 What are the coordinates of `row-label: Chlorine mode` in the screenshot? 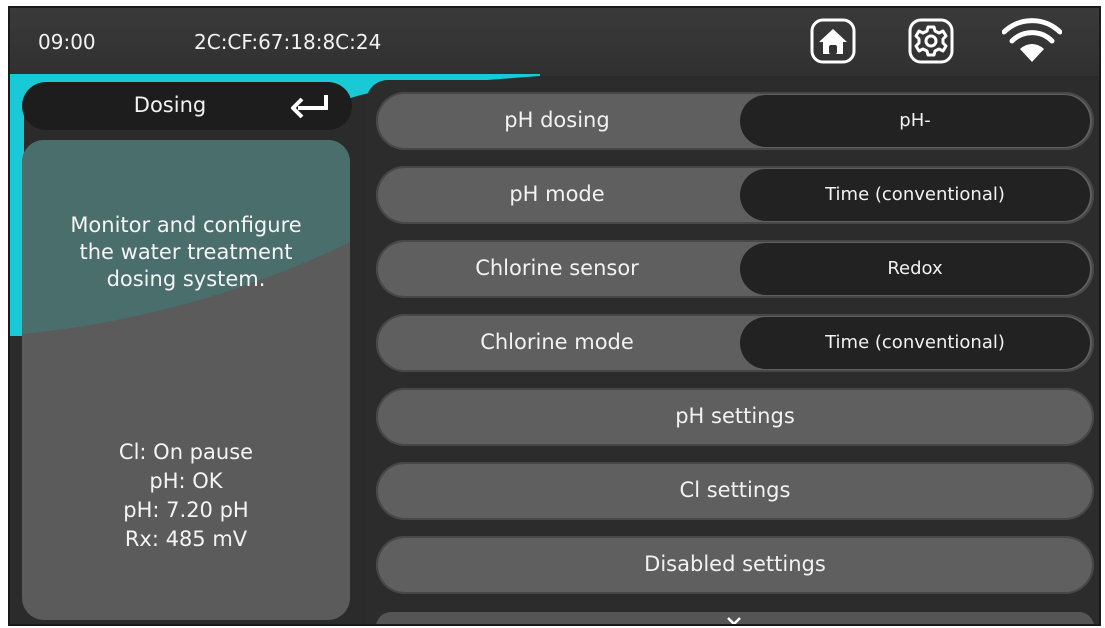 It's located at (557, 342).